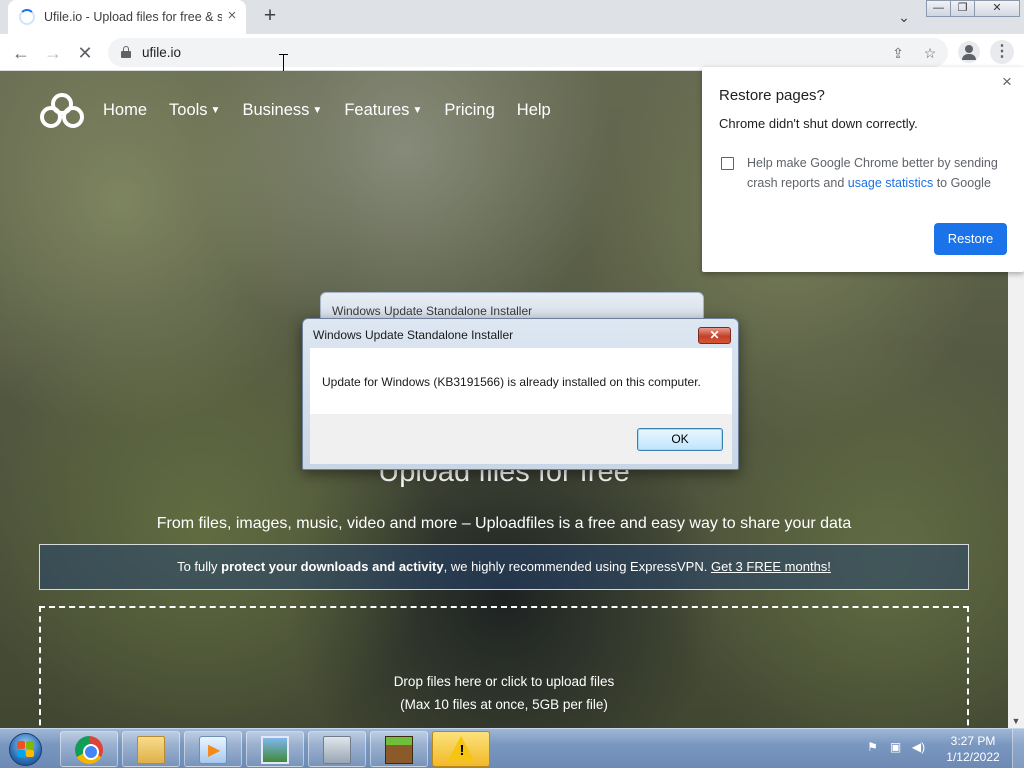 The width and height of the screenshot is (1024, 768). I want to click on clock-time: 3:27 PM, so click(973, 741).